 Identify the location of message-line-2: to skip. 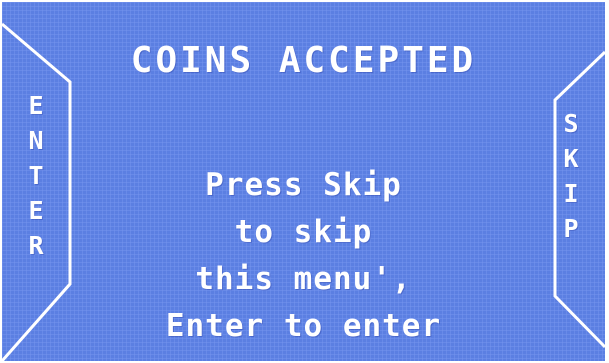
(303, 232).